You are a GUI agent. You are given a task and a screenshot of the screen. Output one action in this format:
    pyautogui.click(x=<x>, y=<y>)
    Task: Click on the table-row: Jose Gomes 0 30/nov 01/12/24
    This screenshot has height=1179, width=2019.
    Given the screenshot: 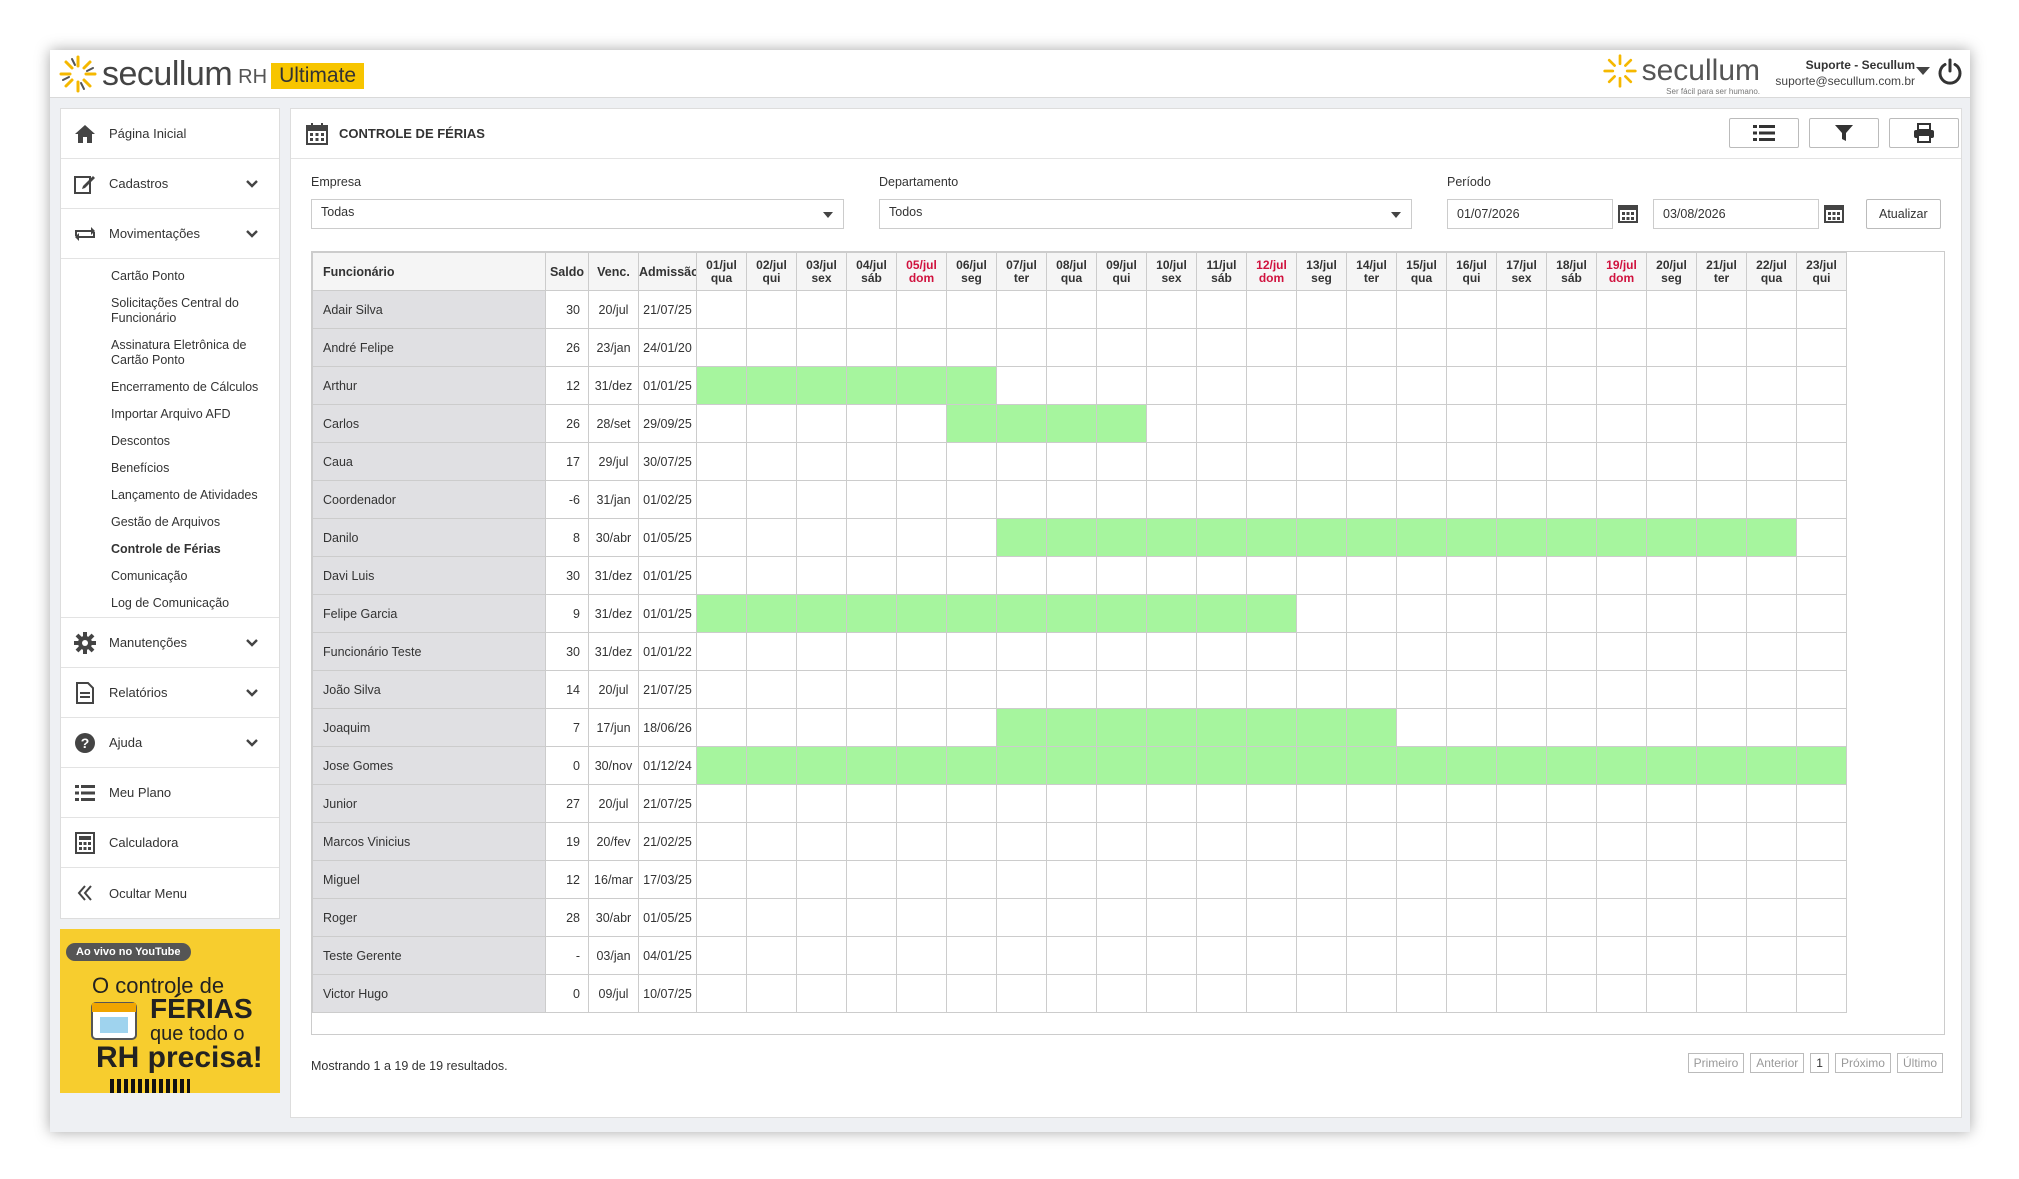 What is the action you would take?
    pyautogui.click(x=1079, y=765)
    